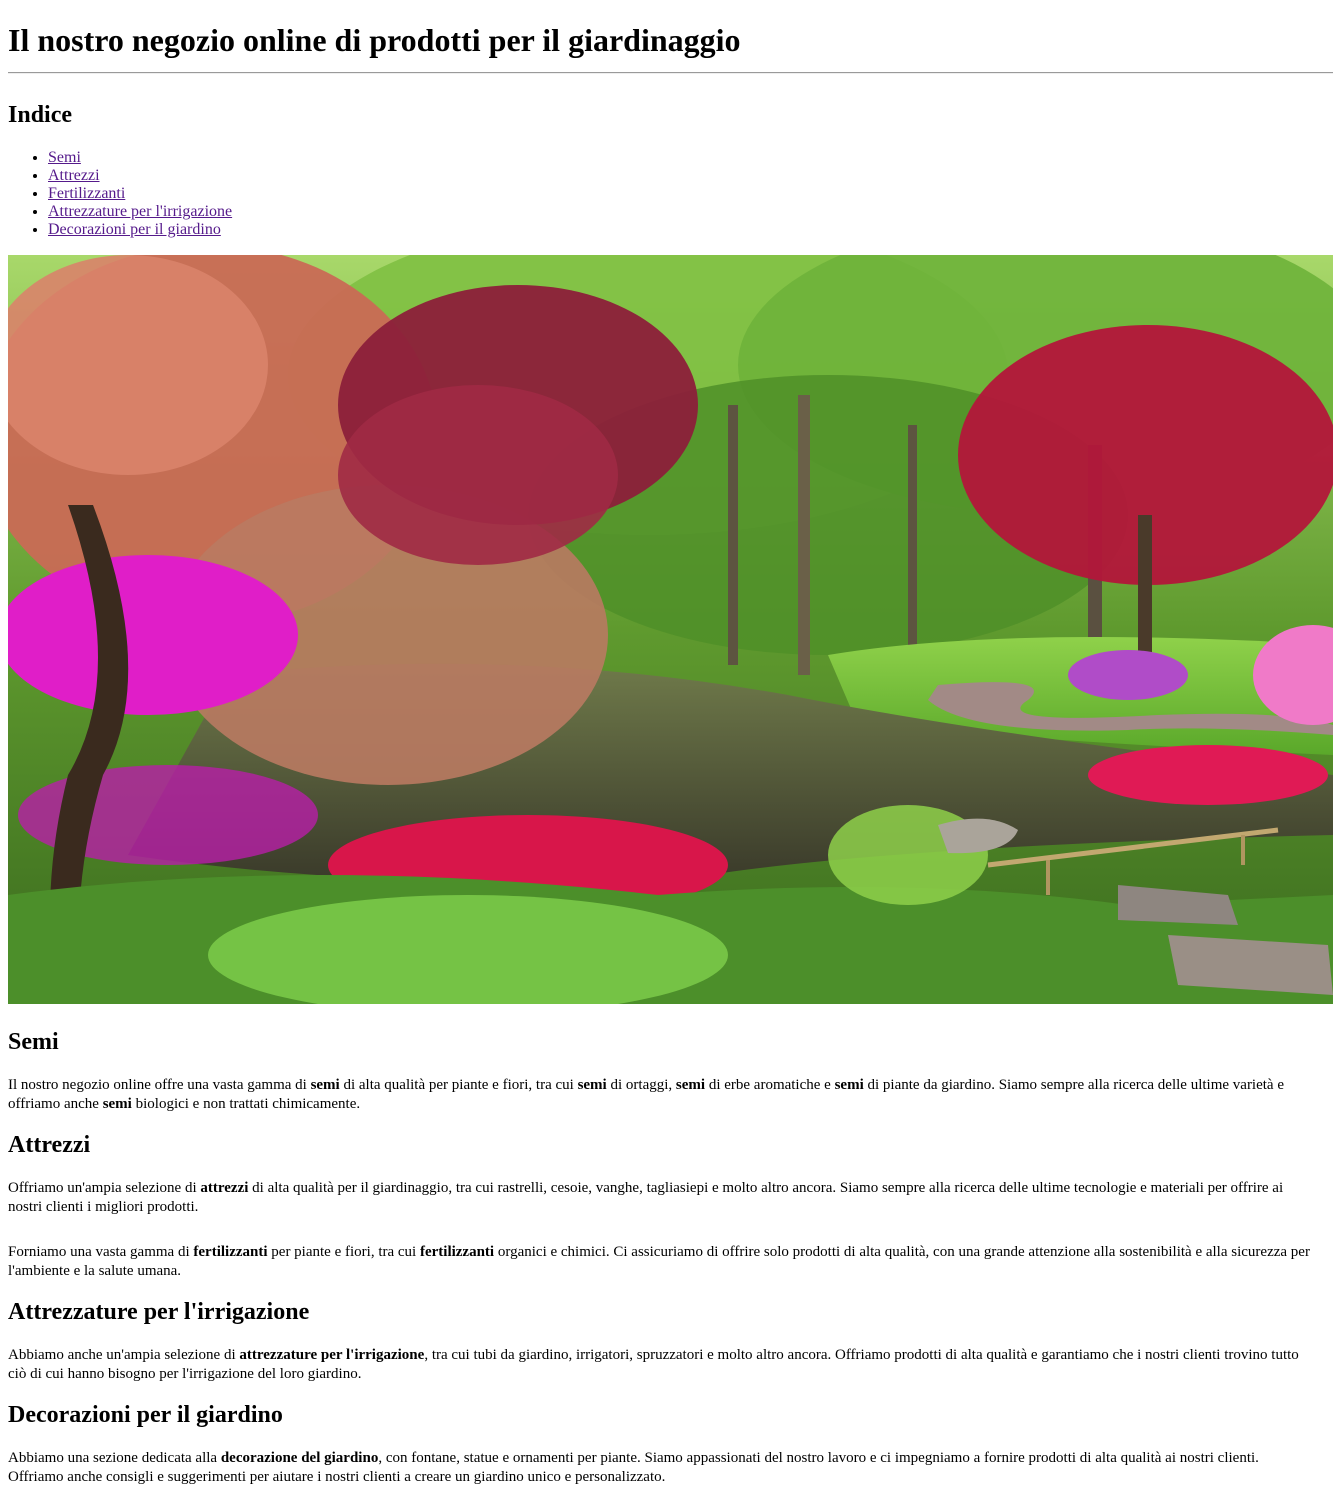 Image resolution: width=1333 pixels, height=1500 pixels. What do you see at coordinates (114, 1458) in the screenshot?
I see `text-run: Abbiamo una sezione dedicata alla` at bounding box center [114, 1458].